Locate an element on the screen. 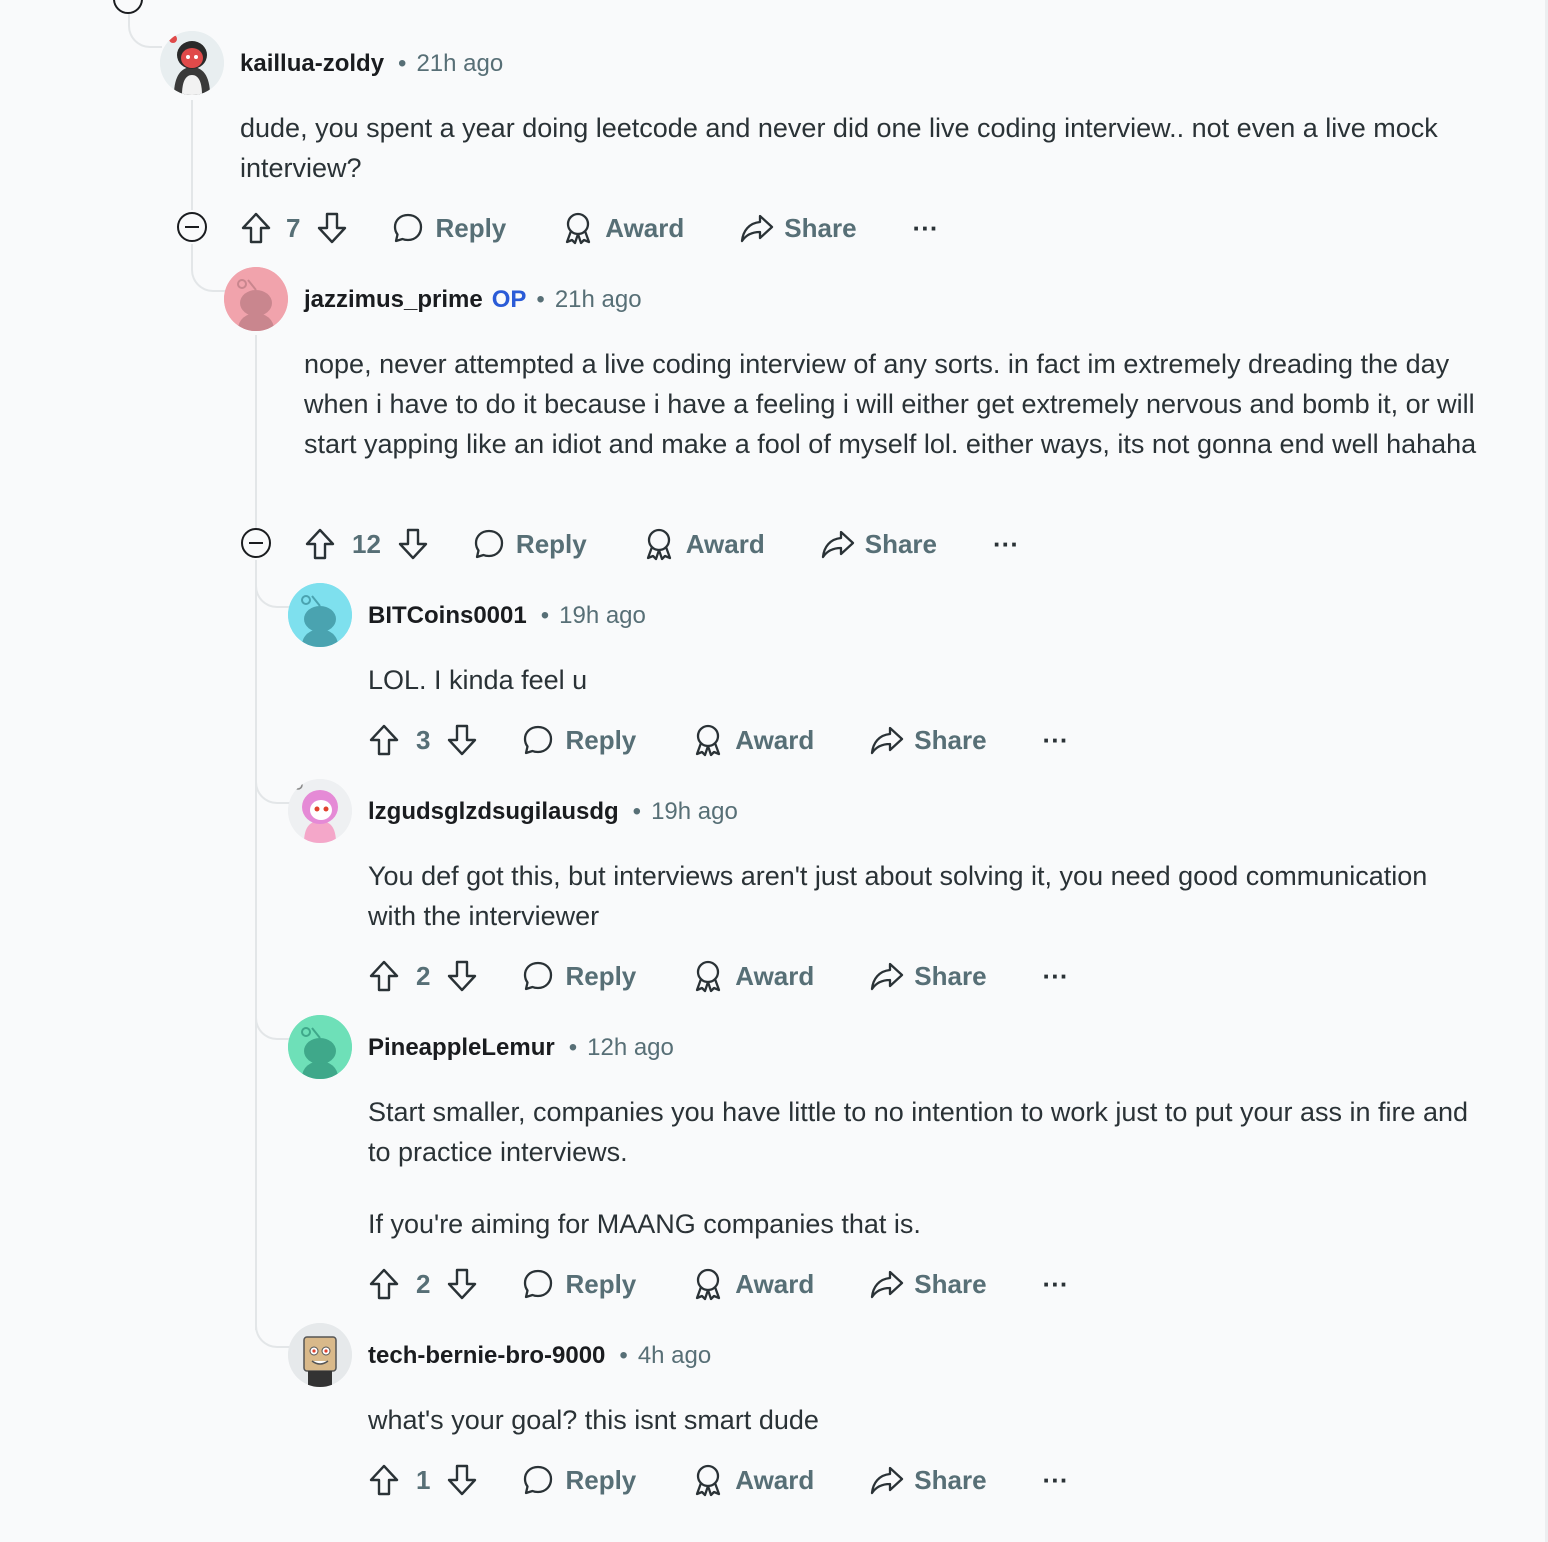 The width and height of the screenshot is (1548, 1542). comment-meta: jazzimus_prime OP • 21h ago is located at coordinates (473, 300).